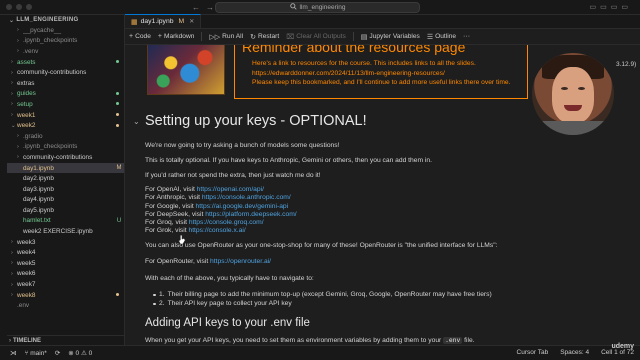  I want to click on provider-link-prefix: For OpenAI, visit, so click(171, 189).